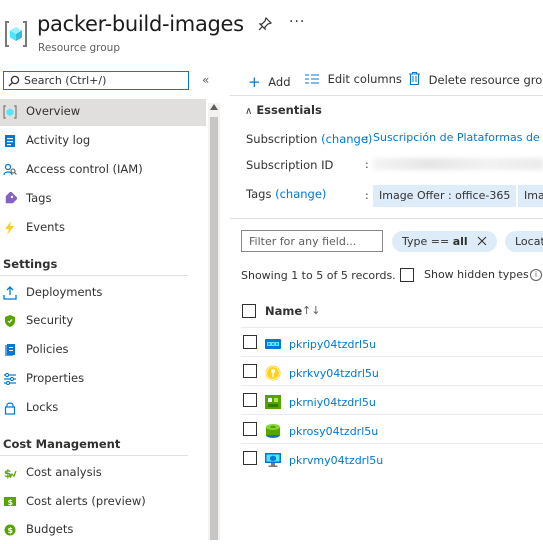 The height and width of the screenshot is (544, 543). I want to click on sidebar-item-access-control: Access control (IAM), so click(103, 170).